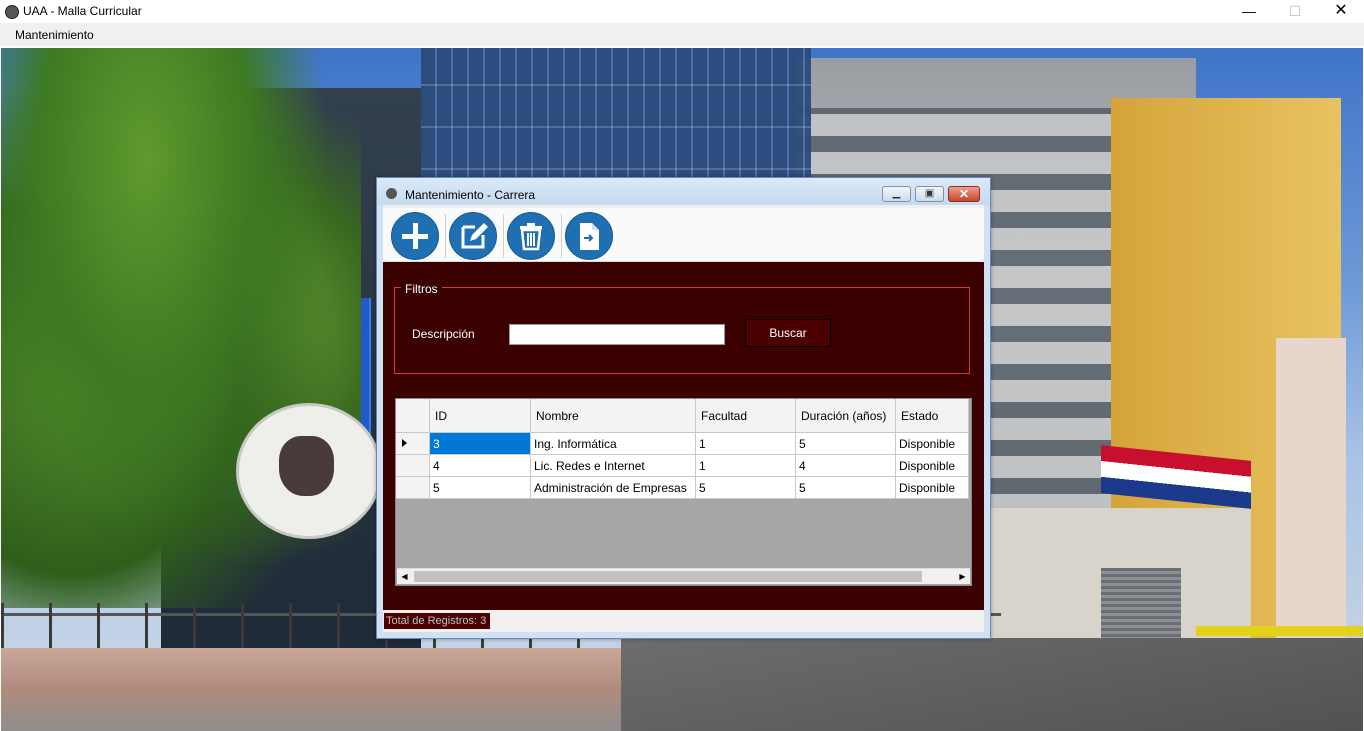 The height and width of the screenshot is (731, 1364). Describe the element at coordinates (683, 191) in the screenshot. I see `dialog-titlebar: Mantenimiento - Carrera ▁ ▣ ✕` at that location.